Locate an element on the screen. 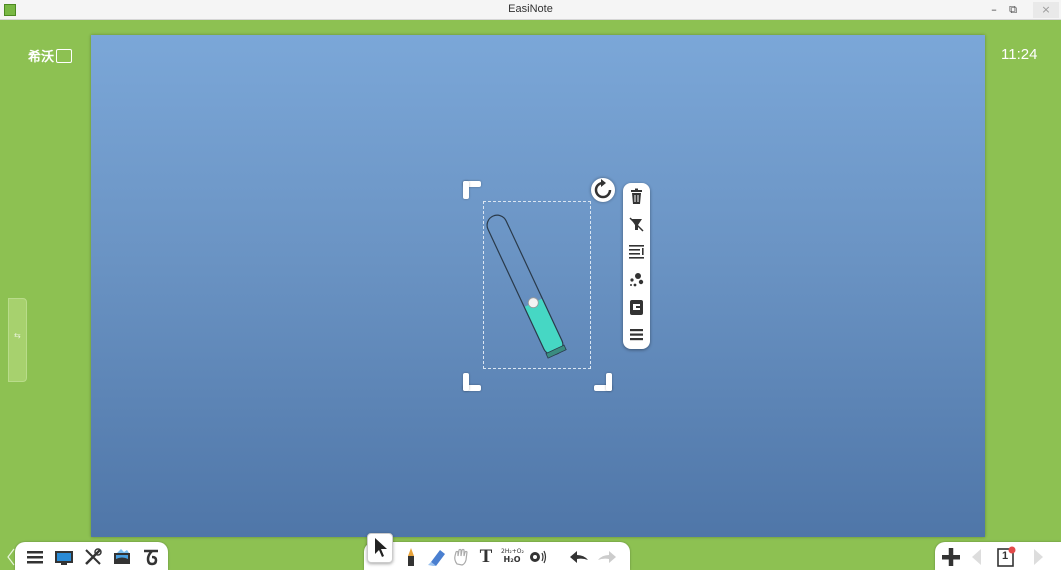 The image size is (1061, 570). window-title: EasiNote is located at coordinates (530, 9).